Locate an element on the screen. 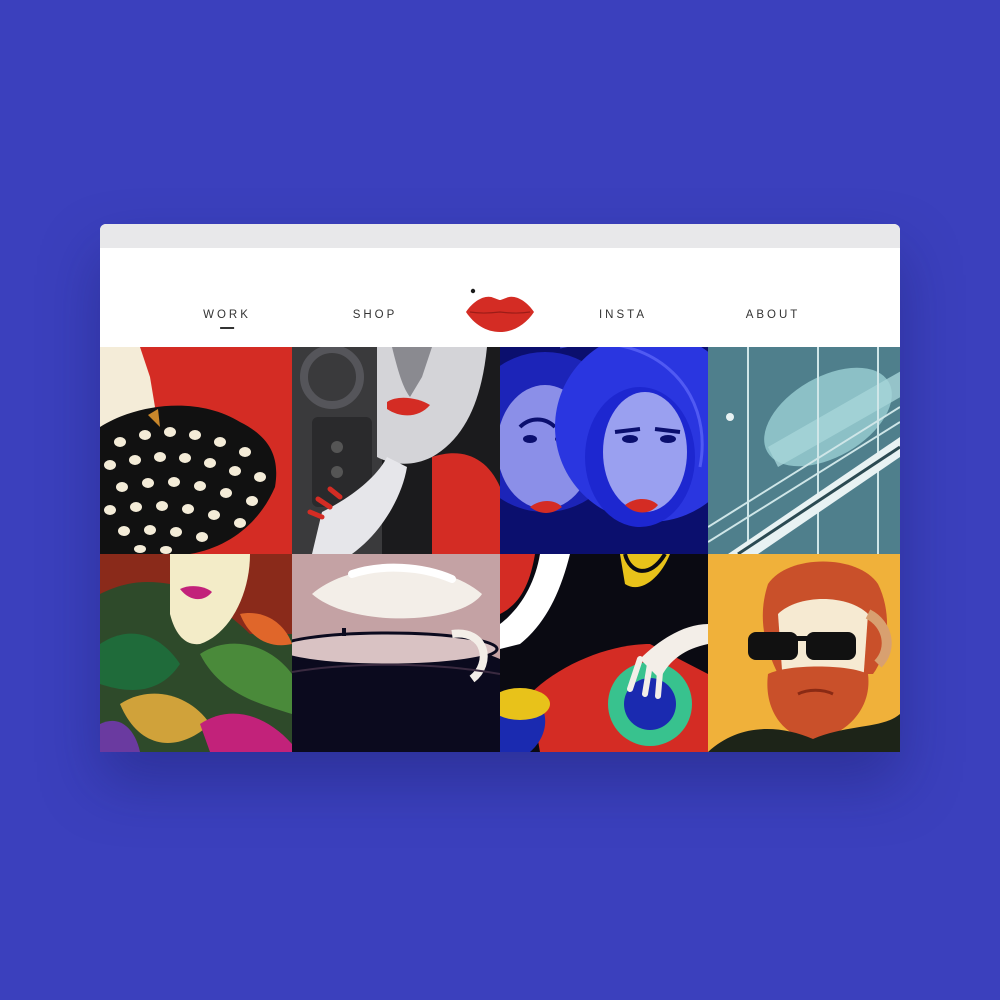  browser-titlebar is located at coordinates (500, 236).